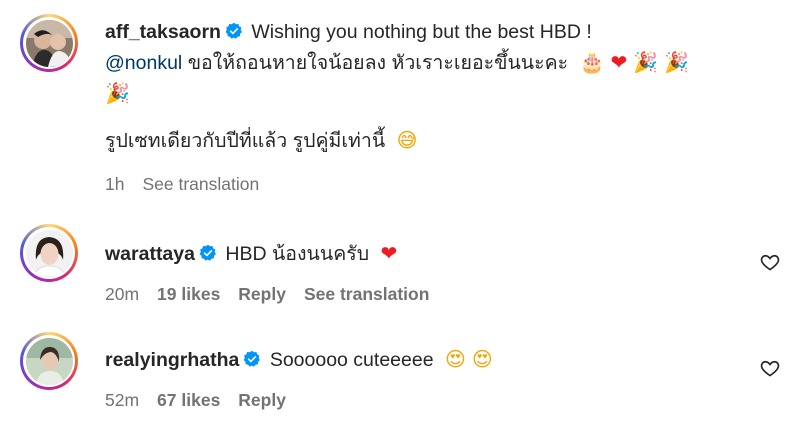  What do you see at coordinates (422, 253) in the screenshot?
I see `comment-body: warattaya HBD น้องนนครับ ❤` at bounding box center [422, 253].